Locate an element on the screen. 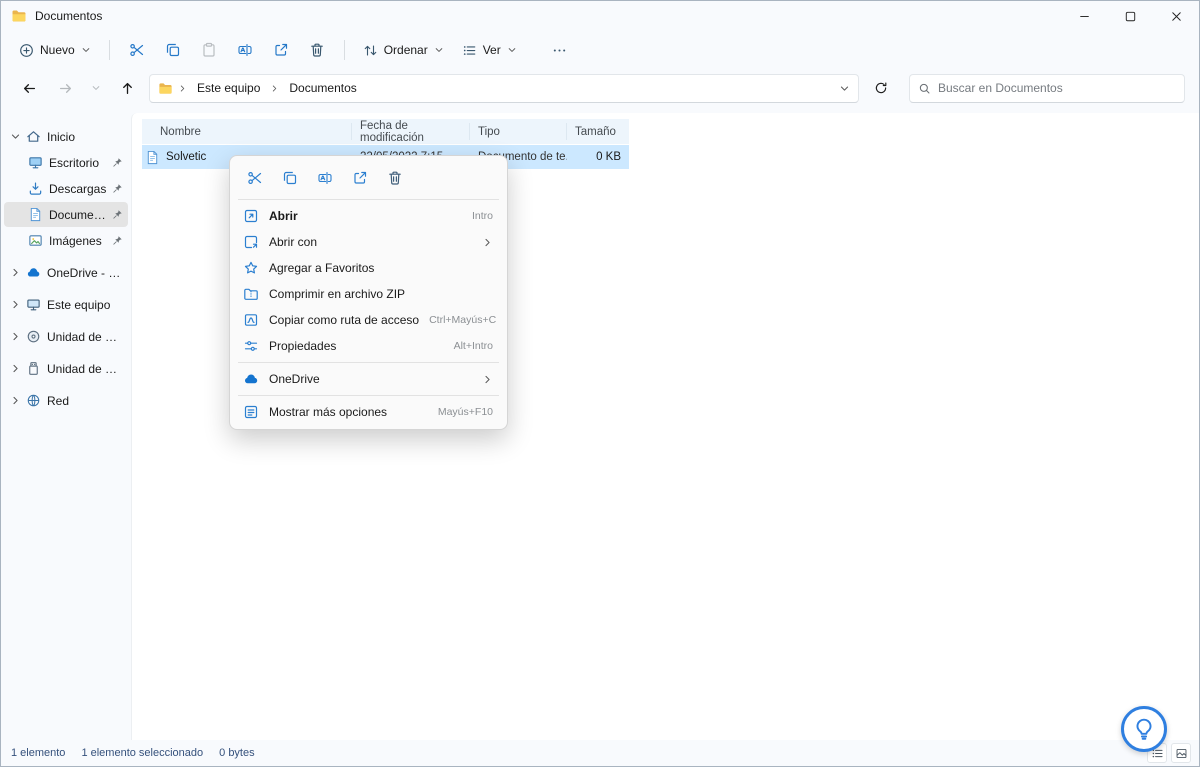 The width and height of the screenshot is (1200, 767). sidebar-item-label: Descargas is located at coordinates (78, 188).